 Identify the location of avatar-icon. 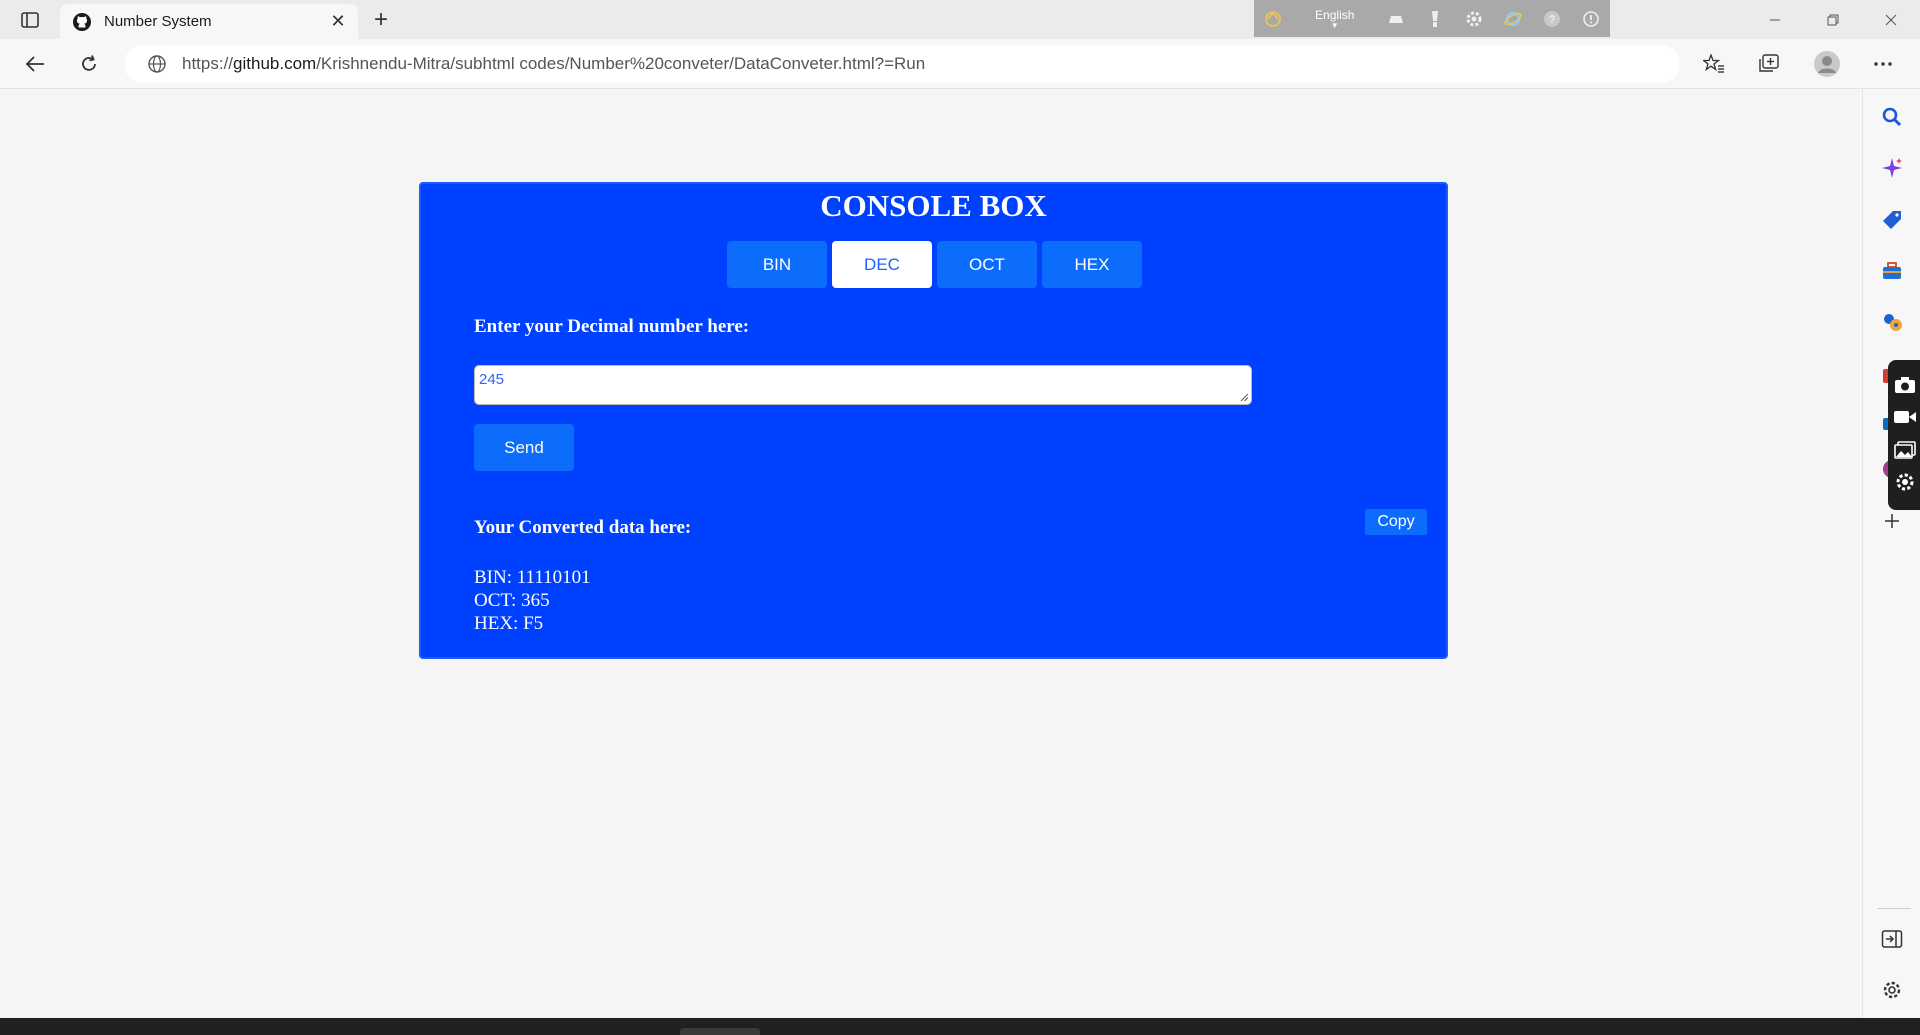
(1827, 64).